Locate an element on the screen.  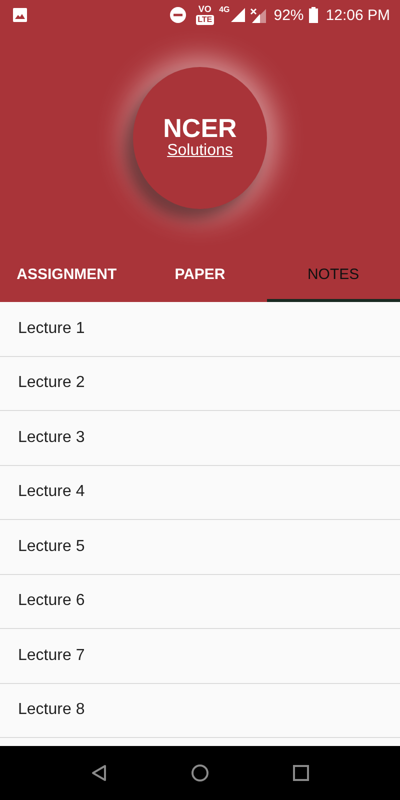
network-type: 4G is located at coordinates (224, 9).